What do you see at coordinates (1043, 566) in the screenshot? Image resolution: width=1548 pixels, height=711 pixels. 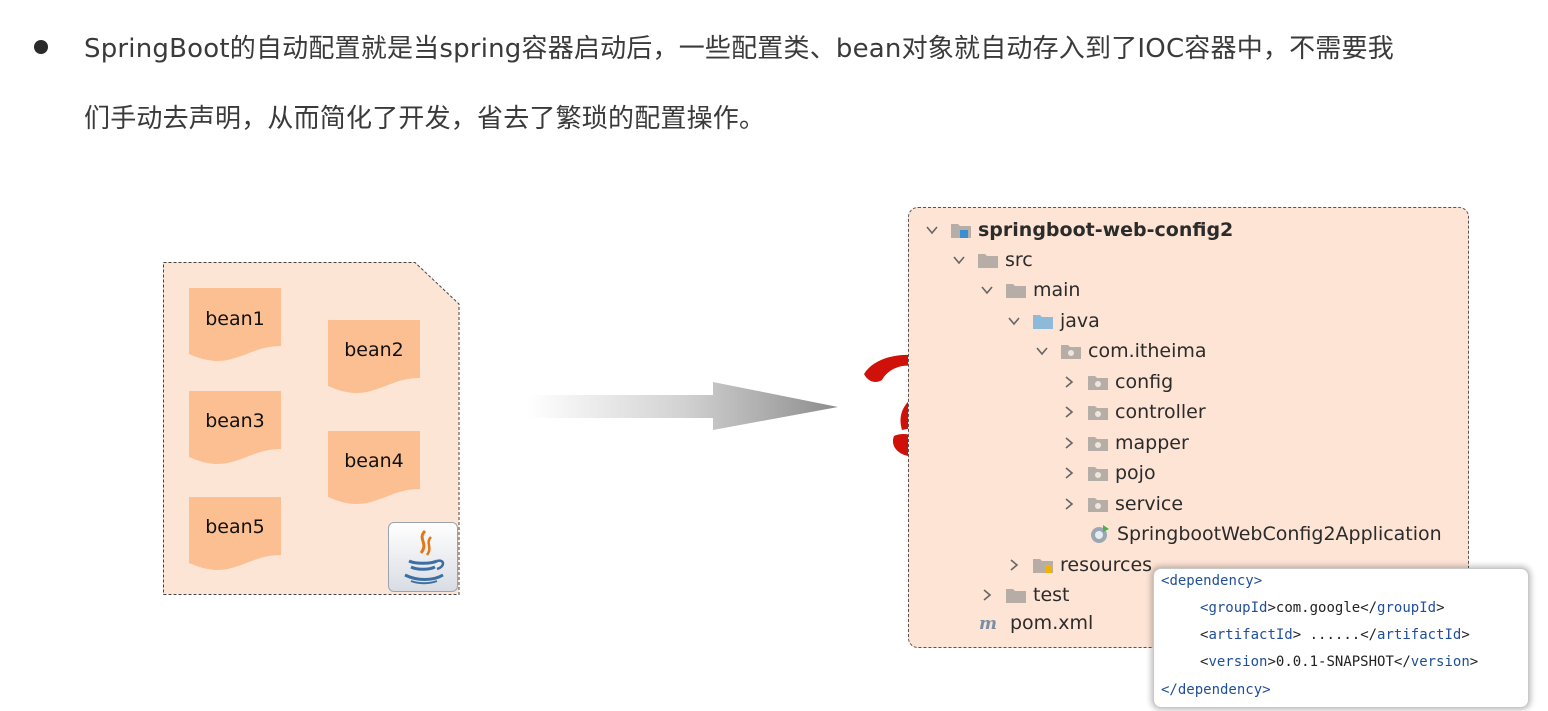 I see `resources-folder-icon` at bounding box center [1043, 566].